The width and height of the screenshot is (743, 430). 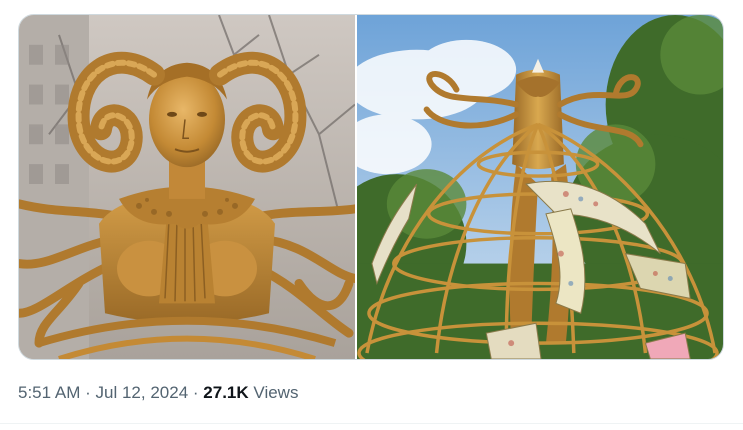 What do you see at coordinates (276, 392) in the screenshot?
I see `views-label: Views` at bounding box center [276, 392].